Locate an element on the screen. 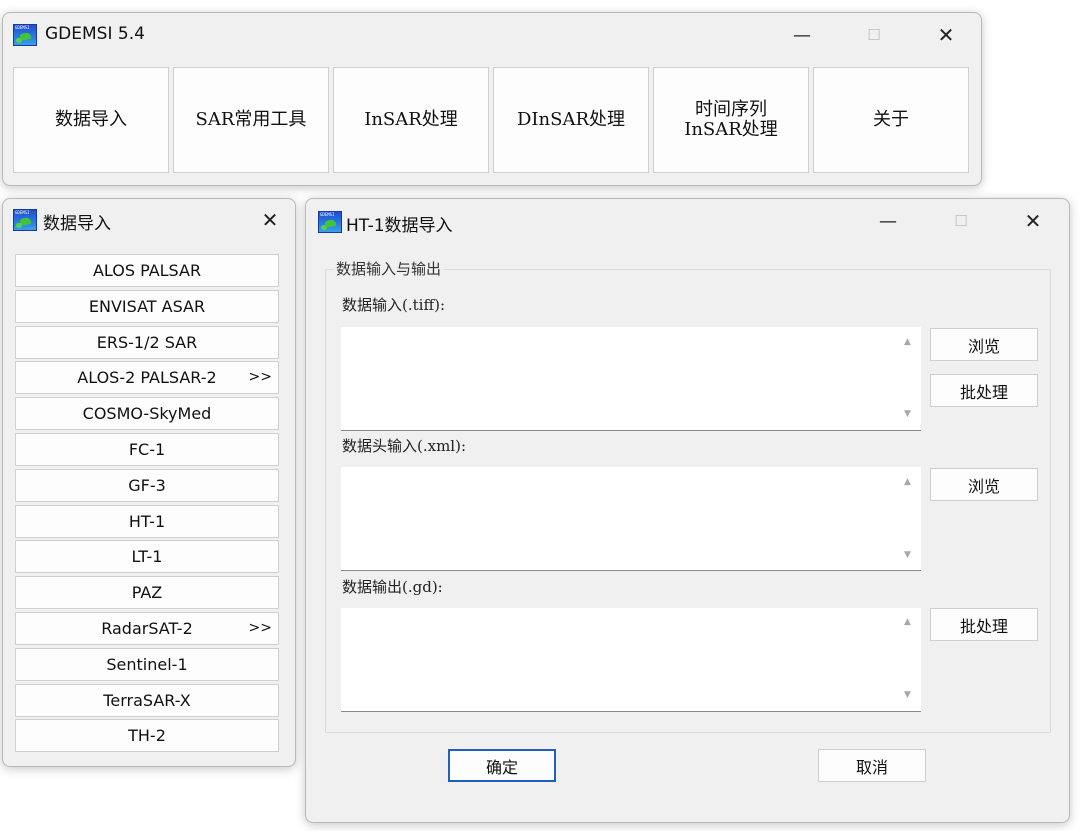 The image size is (1080, 831). tiff-batch-button: 批处理 is located at coordinates (984, 390).